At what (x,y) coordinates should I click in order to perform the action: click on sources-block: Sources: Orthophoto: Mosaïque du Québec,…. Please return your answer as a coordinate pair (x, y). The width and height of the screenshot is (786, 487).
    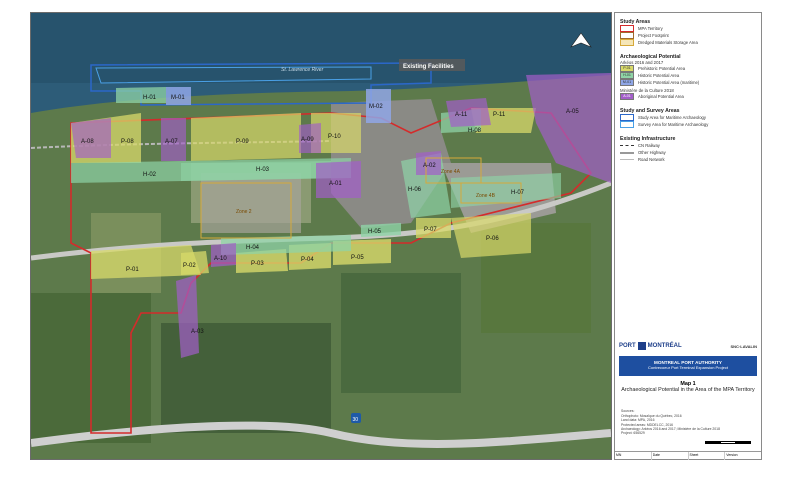
    Looking at the image, I should click on (670, 420).